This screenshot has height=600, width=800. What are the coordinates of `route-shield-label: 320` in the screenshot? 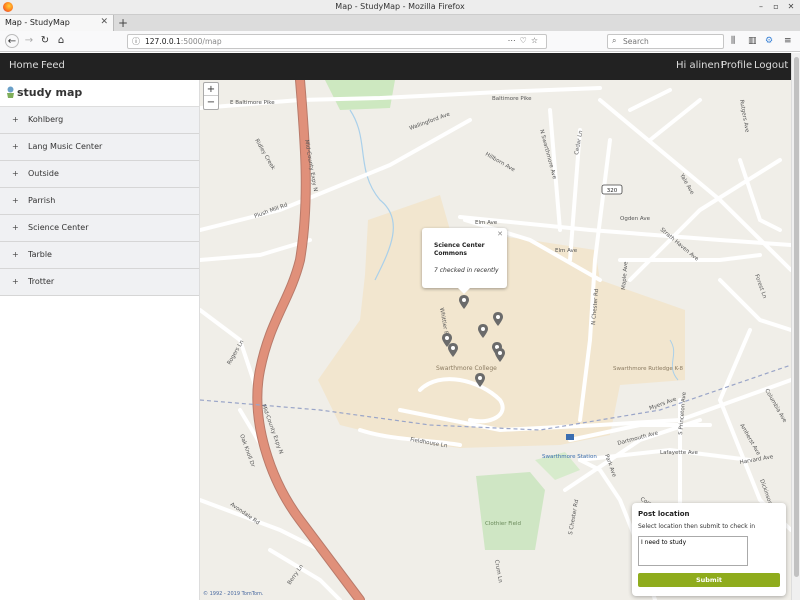 It's located at (612, 191).